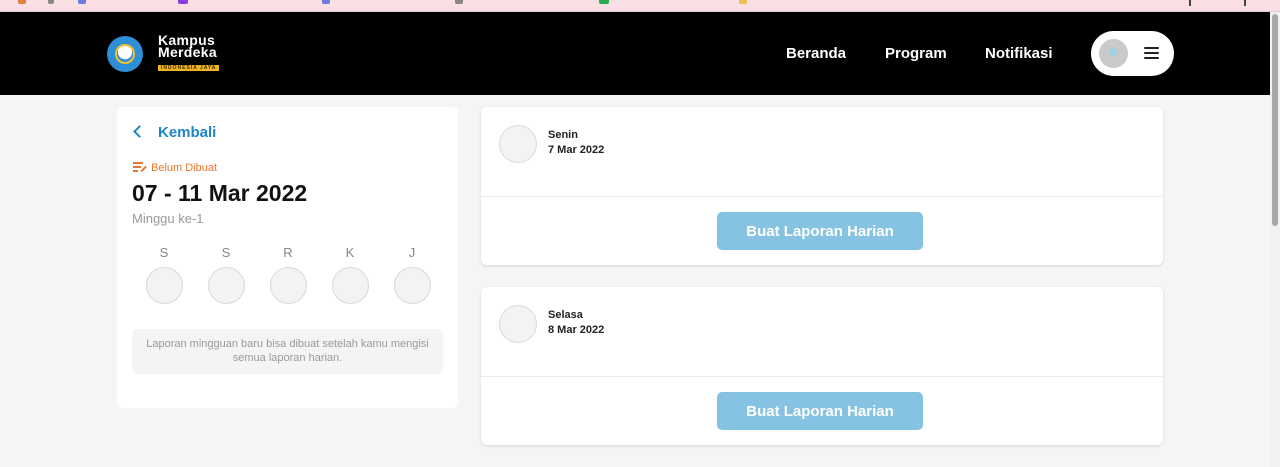  What do you see at coordinates (168, 218) in the screenshot?
I see `week-number: Minggu ke-1` at bounding box center [168, 218].